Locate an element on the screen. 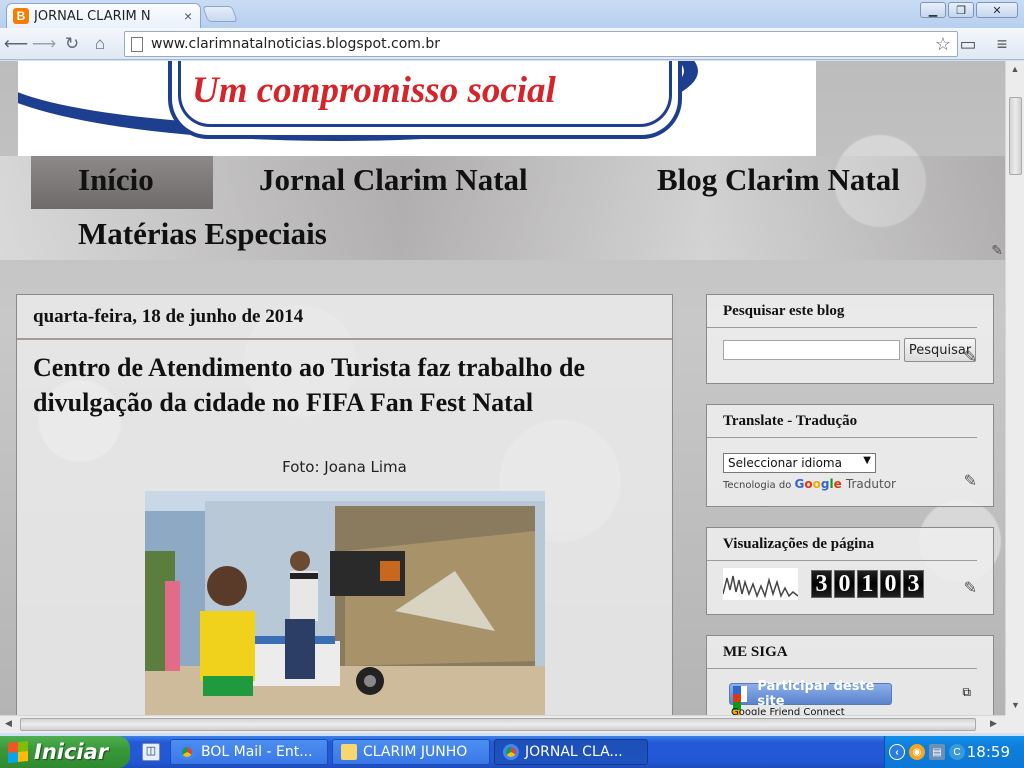 Image resolution: width=1024 pixels, height=768 pixels. windows-logo-icon is located at coordinates (18, 752).